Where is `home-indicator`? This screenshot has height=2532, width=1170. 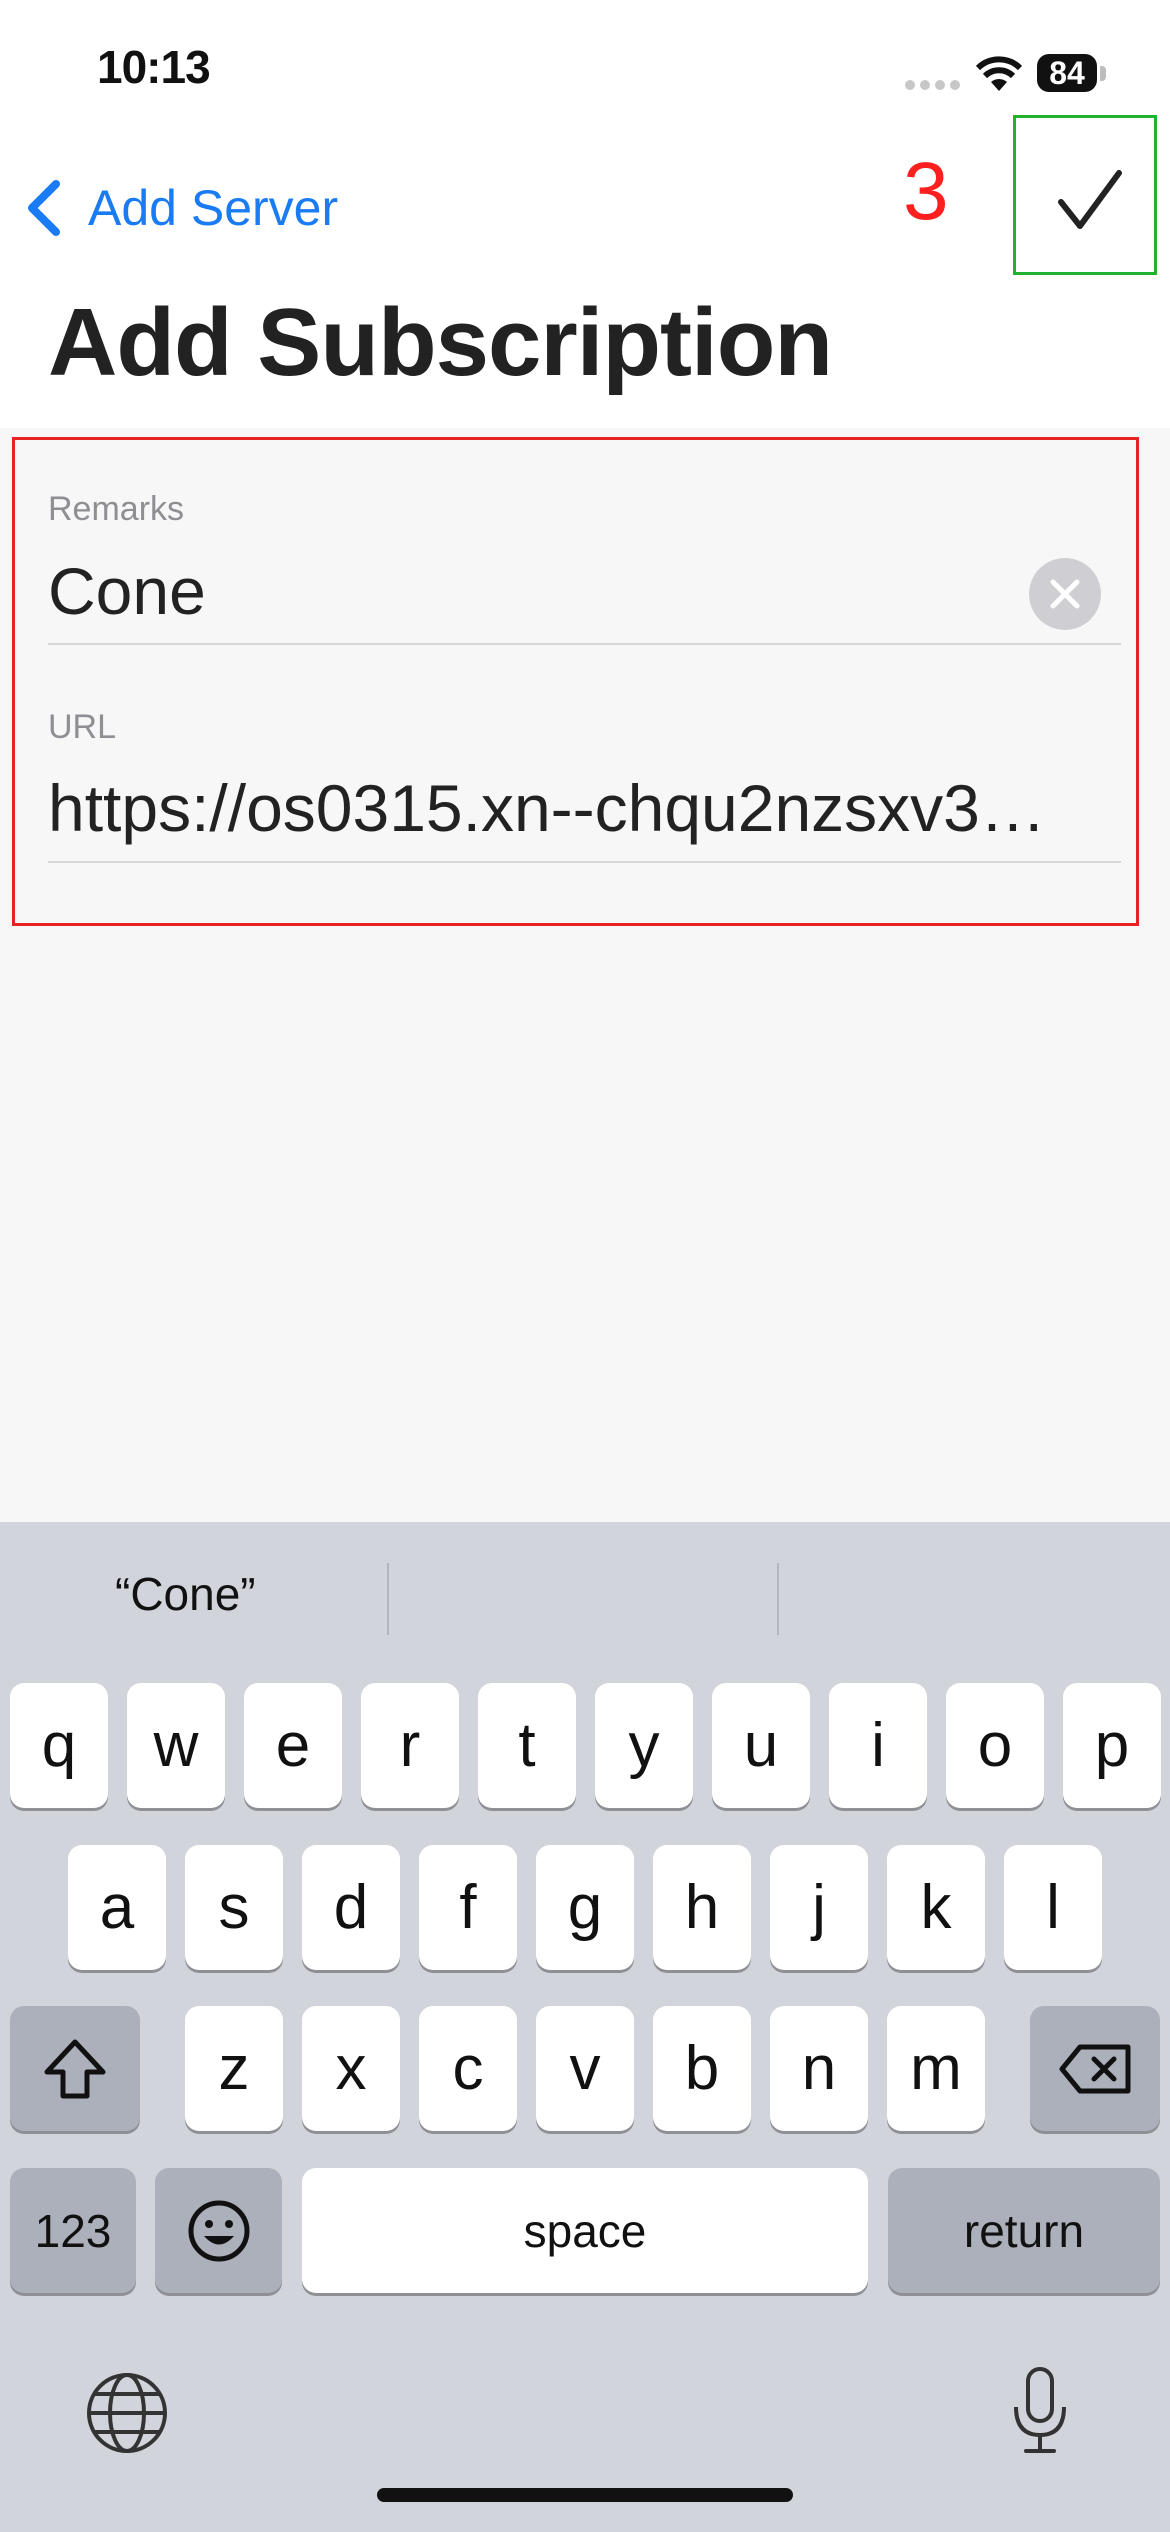
home-indicator is located at coordinates (585, 2495).